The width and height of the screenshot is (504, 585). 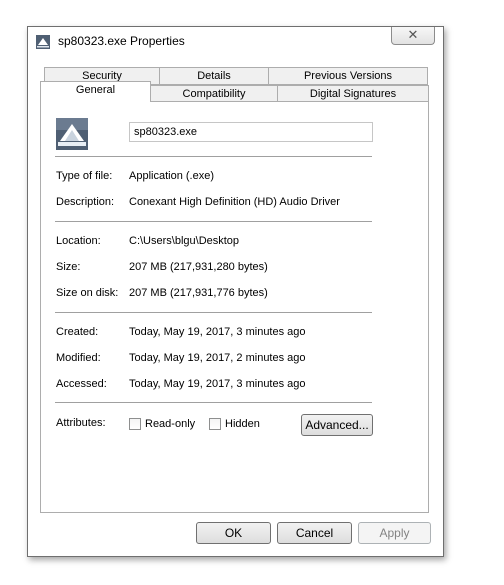 I want to click on read-only-checkbox, so click(x=135, y=424).